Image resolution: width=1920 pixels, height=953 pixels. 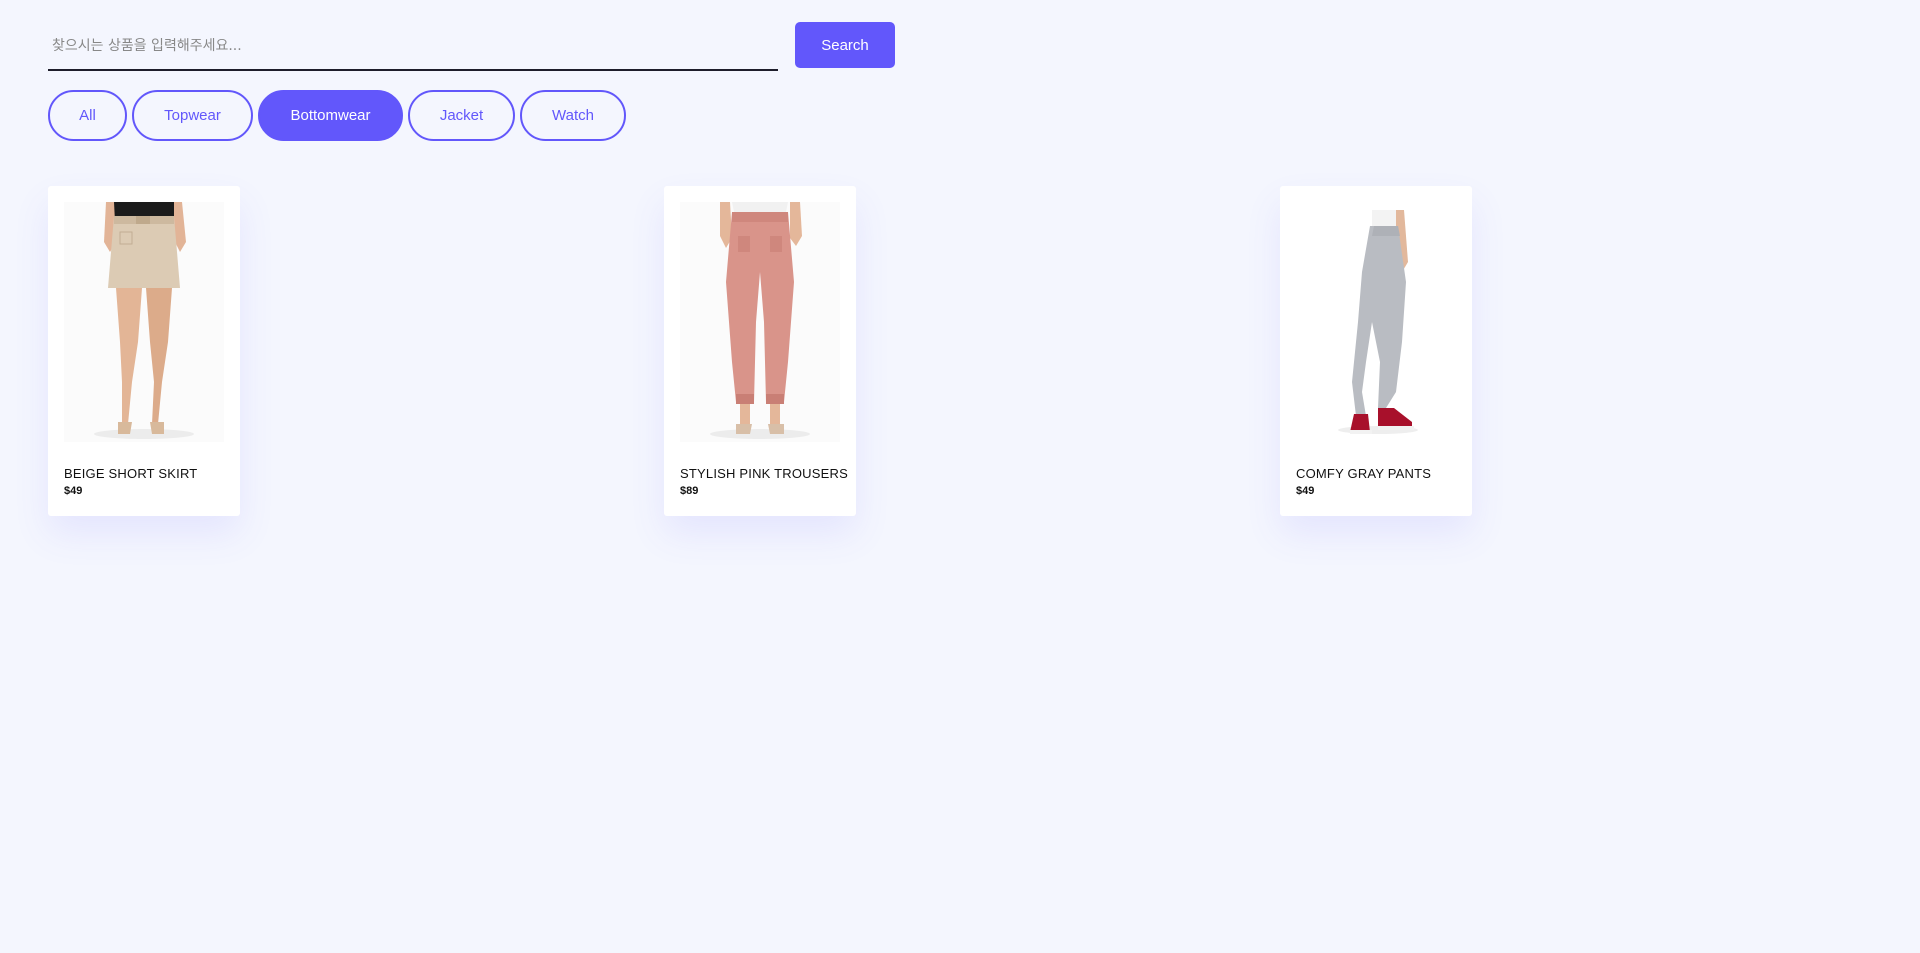 I want to click on product-card: STYLISH PINK TROUSERS $89, so click(x=760, y=351).